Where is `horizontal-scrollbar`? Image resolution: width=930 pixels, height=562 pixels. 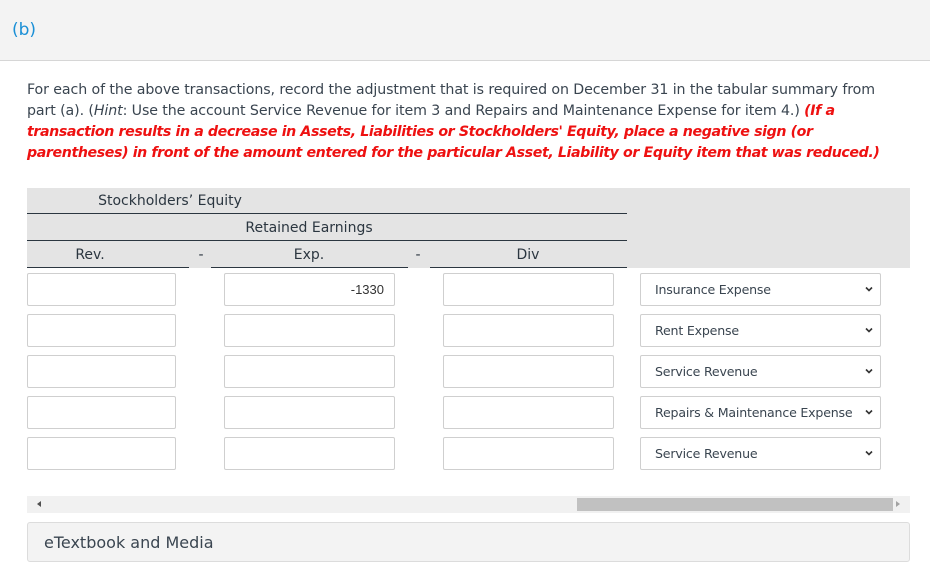 horizontal-scrollbar is located at coordinates (468, 504).